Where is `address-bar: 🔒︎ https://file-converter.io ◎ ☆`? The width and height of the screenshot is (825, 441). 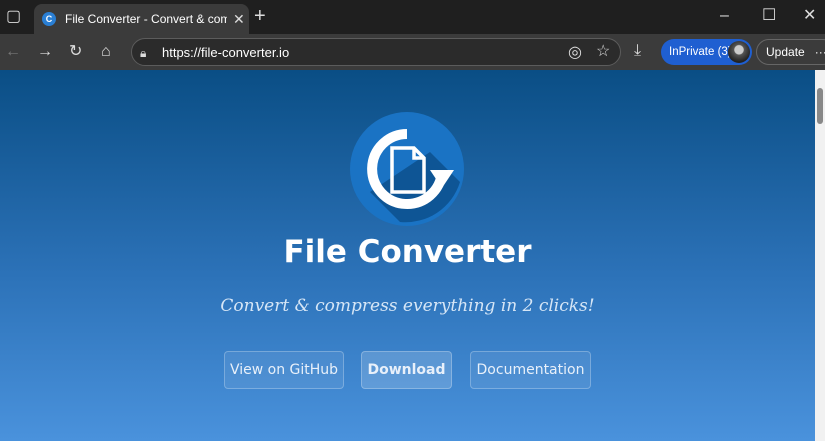
address-bar: 🔒︎ https://file-converter.io ◎ ☆ is located at coordinates (376, 52).